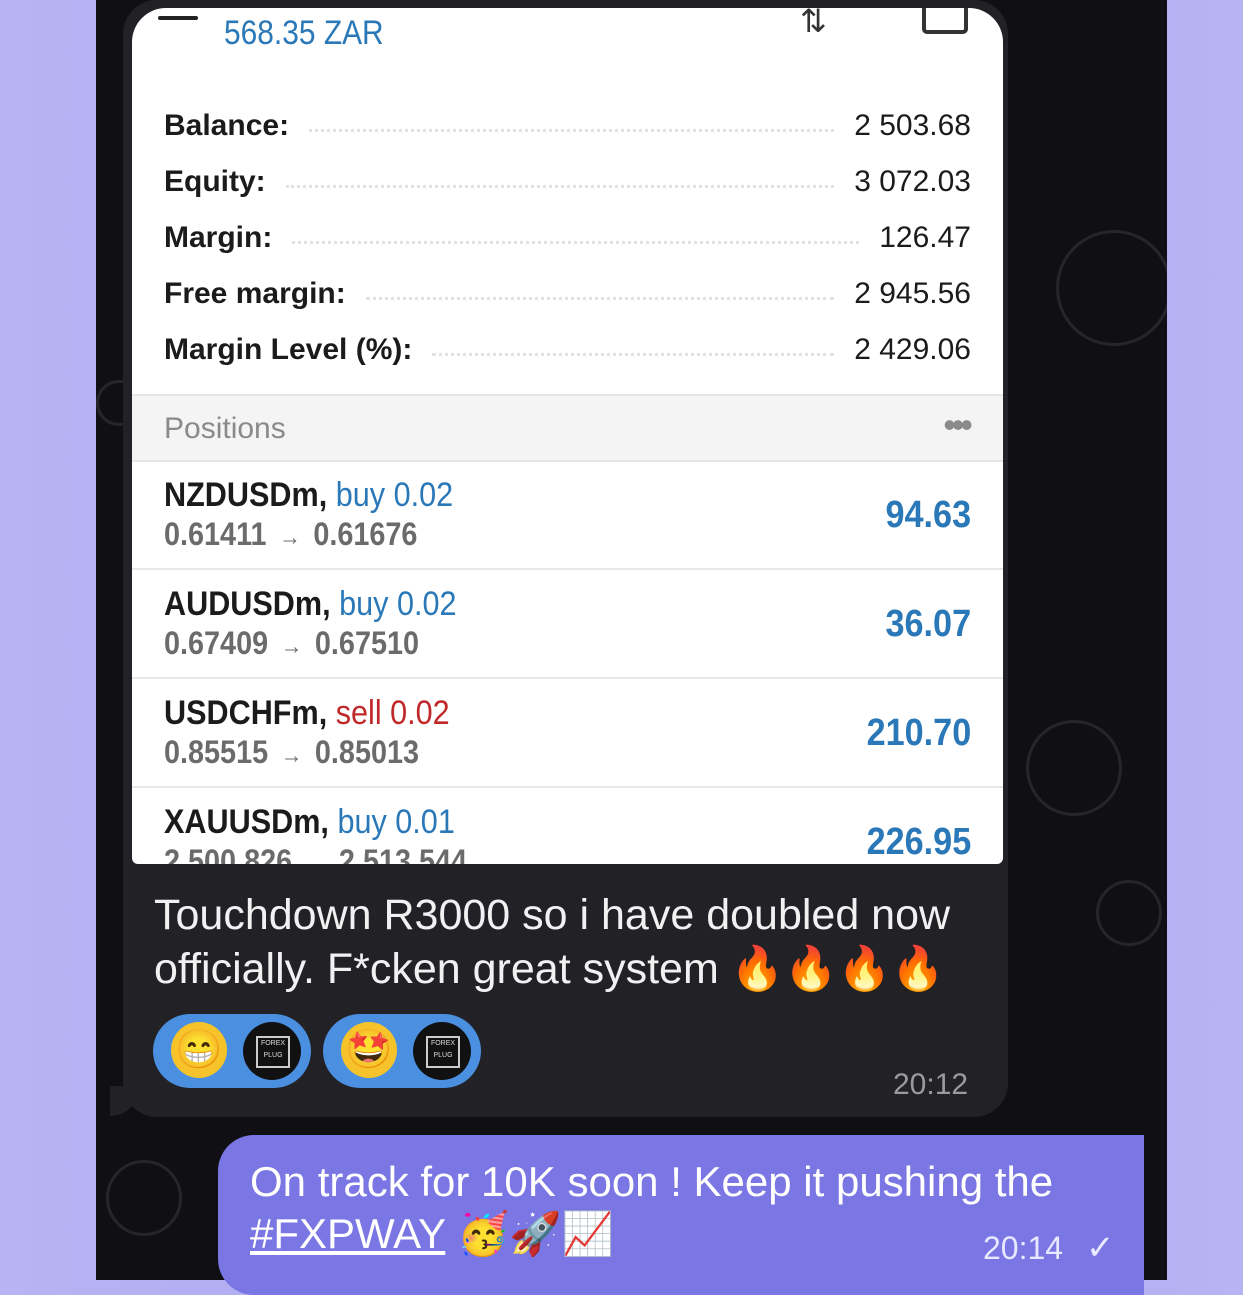  I want to click on new-order-icon, so click(945, 21).